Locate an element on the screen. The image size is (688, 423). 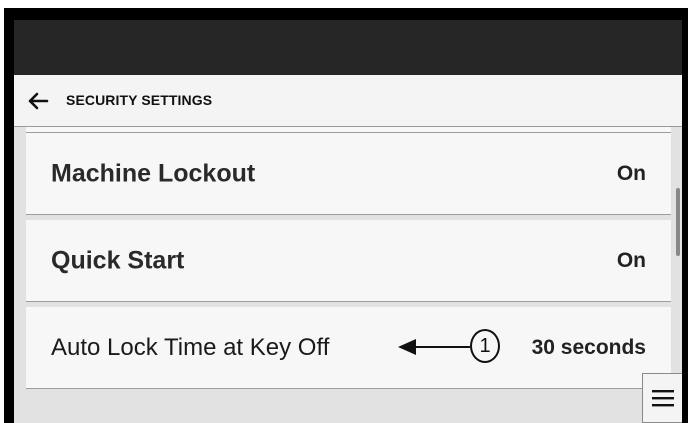
back-button is located at coordinates (38, 101).